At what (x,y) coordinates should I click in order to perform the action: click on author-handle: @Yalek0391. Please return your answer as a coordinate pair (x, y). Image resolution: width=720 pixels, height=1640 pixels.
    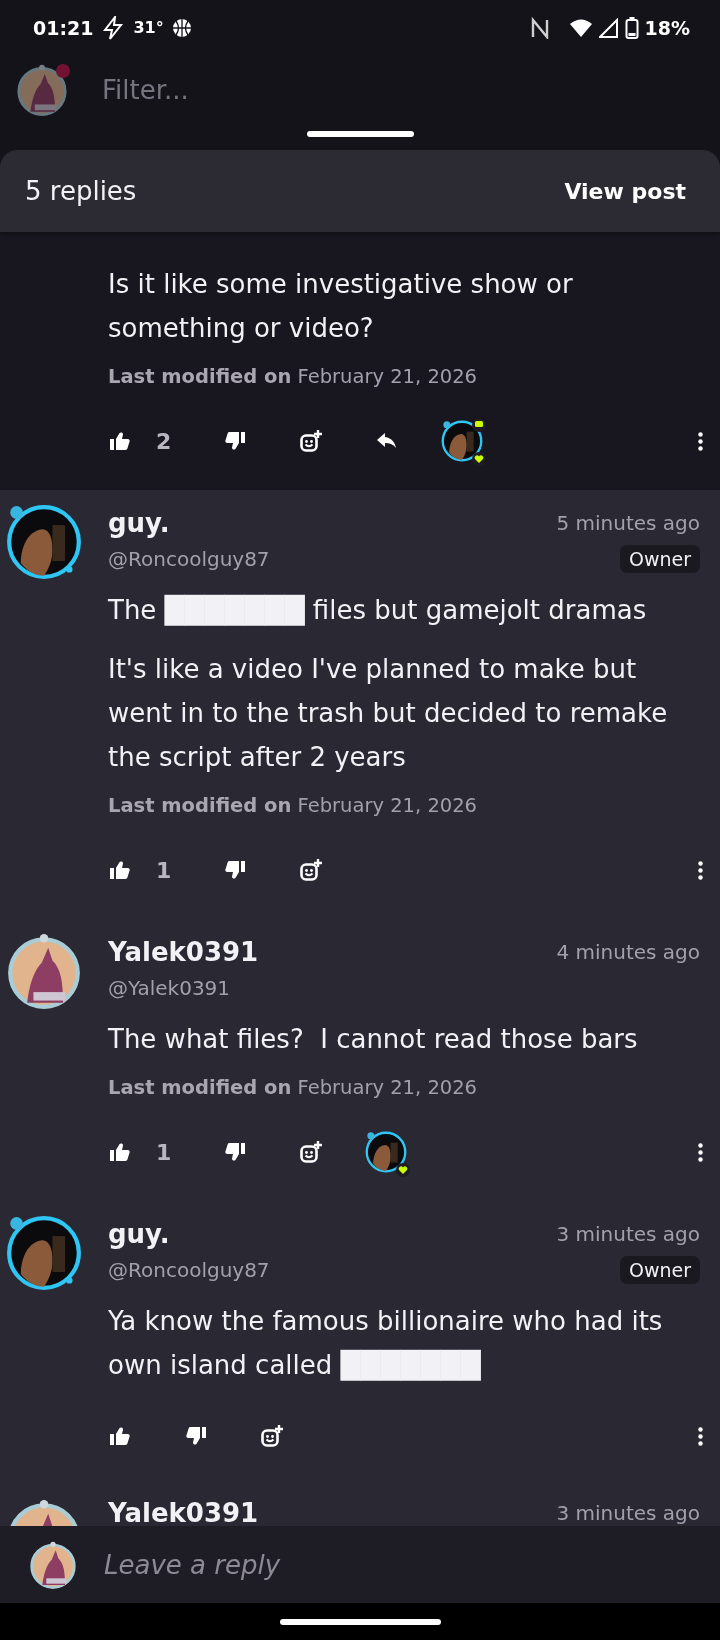
    Looking at the image, I should click on (169, 988).